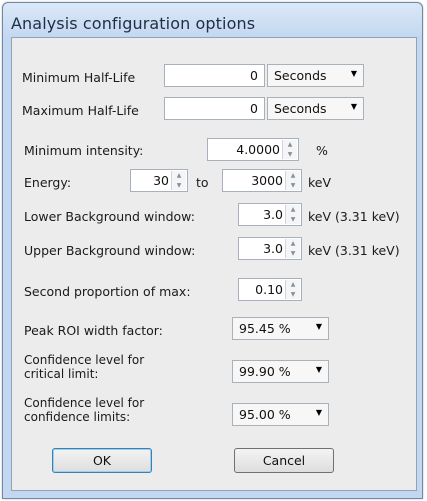 The height and width of the screenshot is (501, 427). I want to click on conf-critical-select: 99.90 % ▼, so click(280, 371).